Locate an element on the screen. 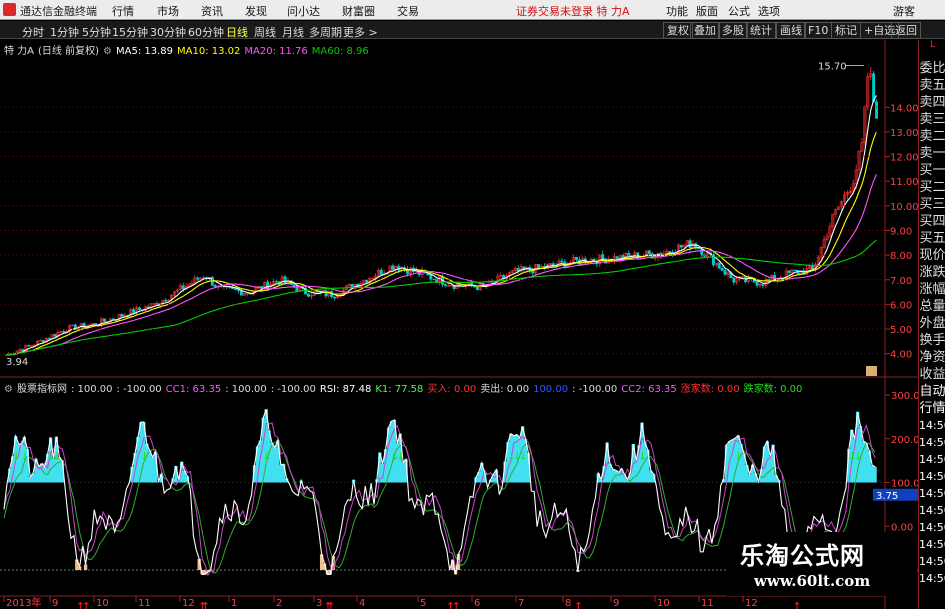 The width and height of the screenshot is (945, 609). tab-daily: 日线 is located at coordinates (237, 32).